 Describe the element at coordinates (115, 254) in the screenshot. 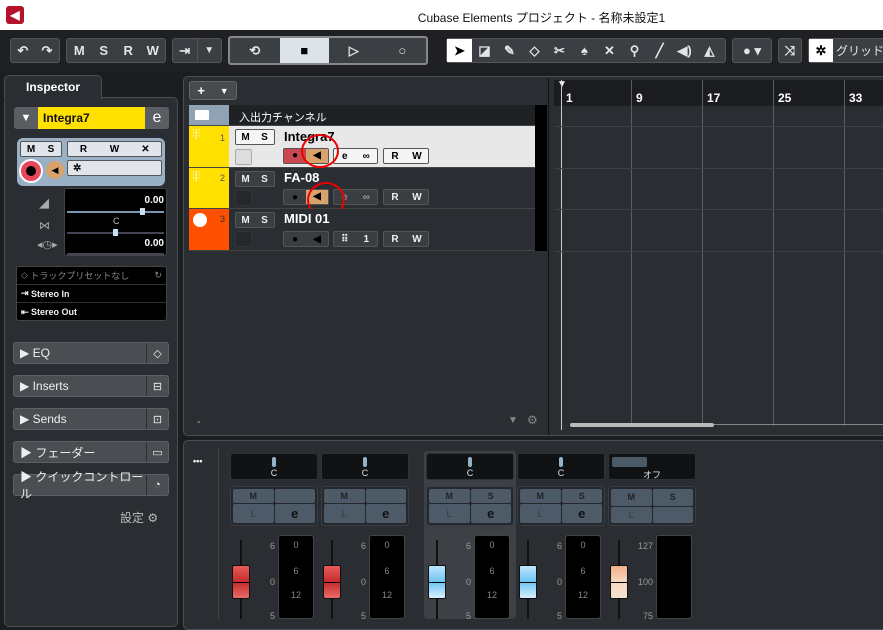

I see `delay-slider` at that location.